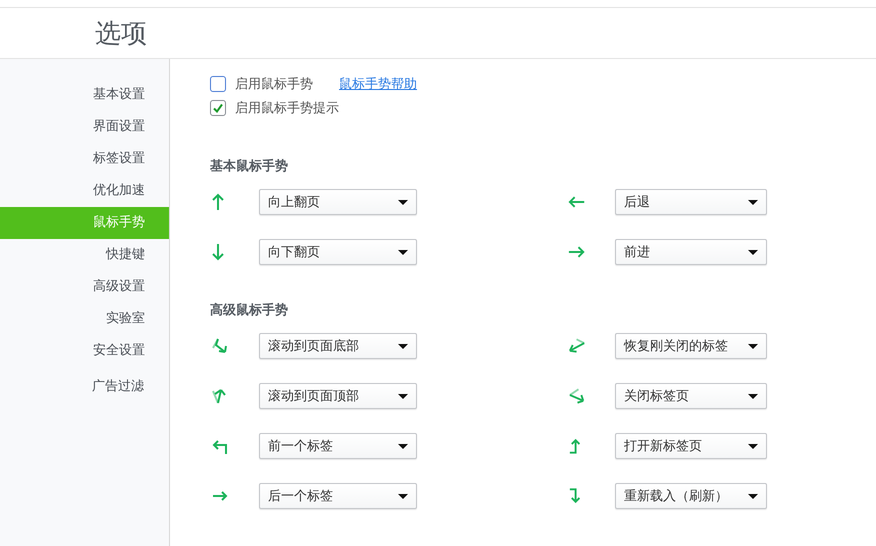 The width and height of the screenshot is (876, 546). Describe the element at coordinates (338, 252) in the screenshot. I see `action-dropdown: 向下翻页` at that location.